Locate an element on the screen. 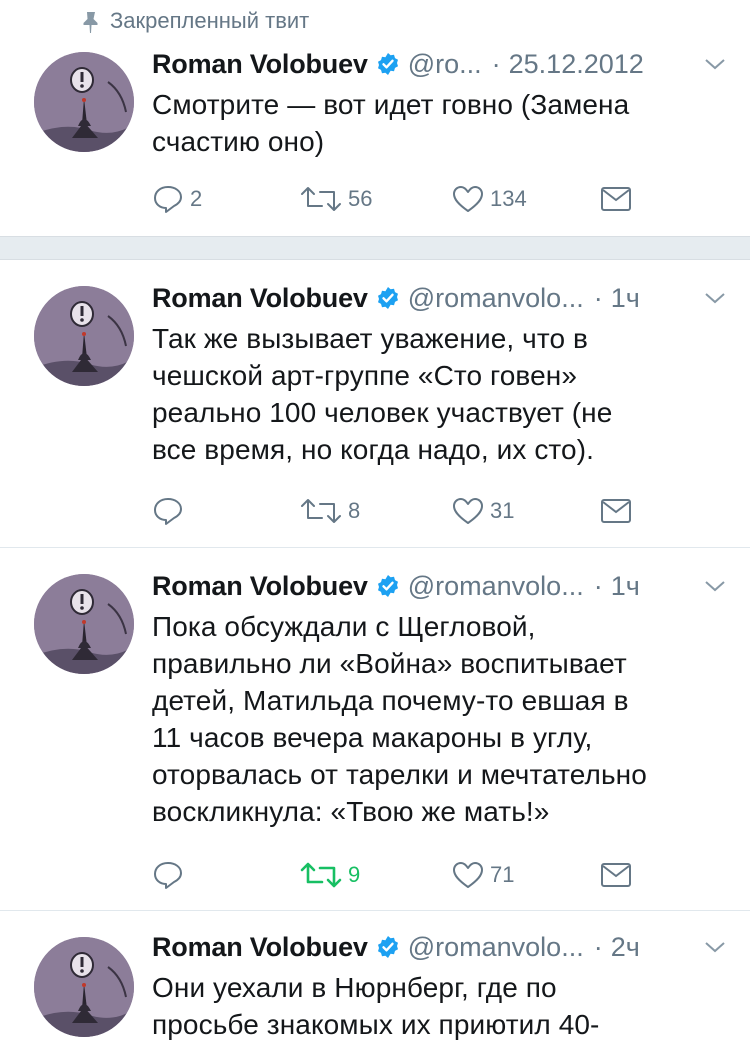 The width and height of the screenshot is (750, 1047). tweet-header: Roman Volobuev @ro... · 25.12.2012 is located at coordinates (439, 64).